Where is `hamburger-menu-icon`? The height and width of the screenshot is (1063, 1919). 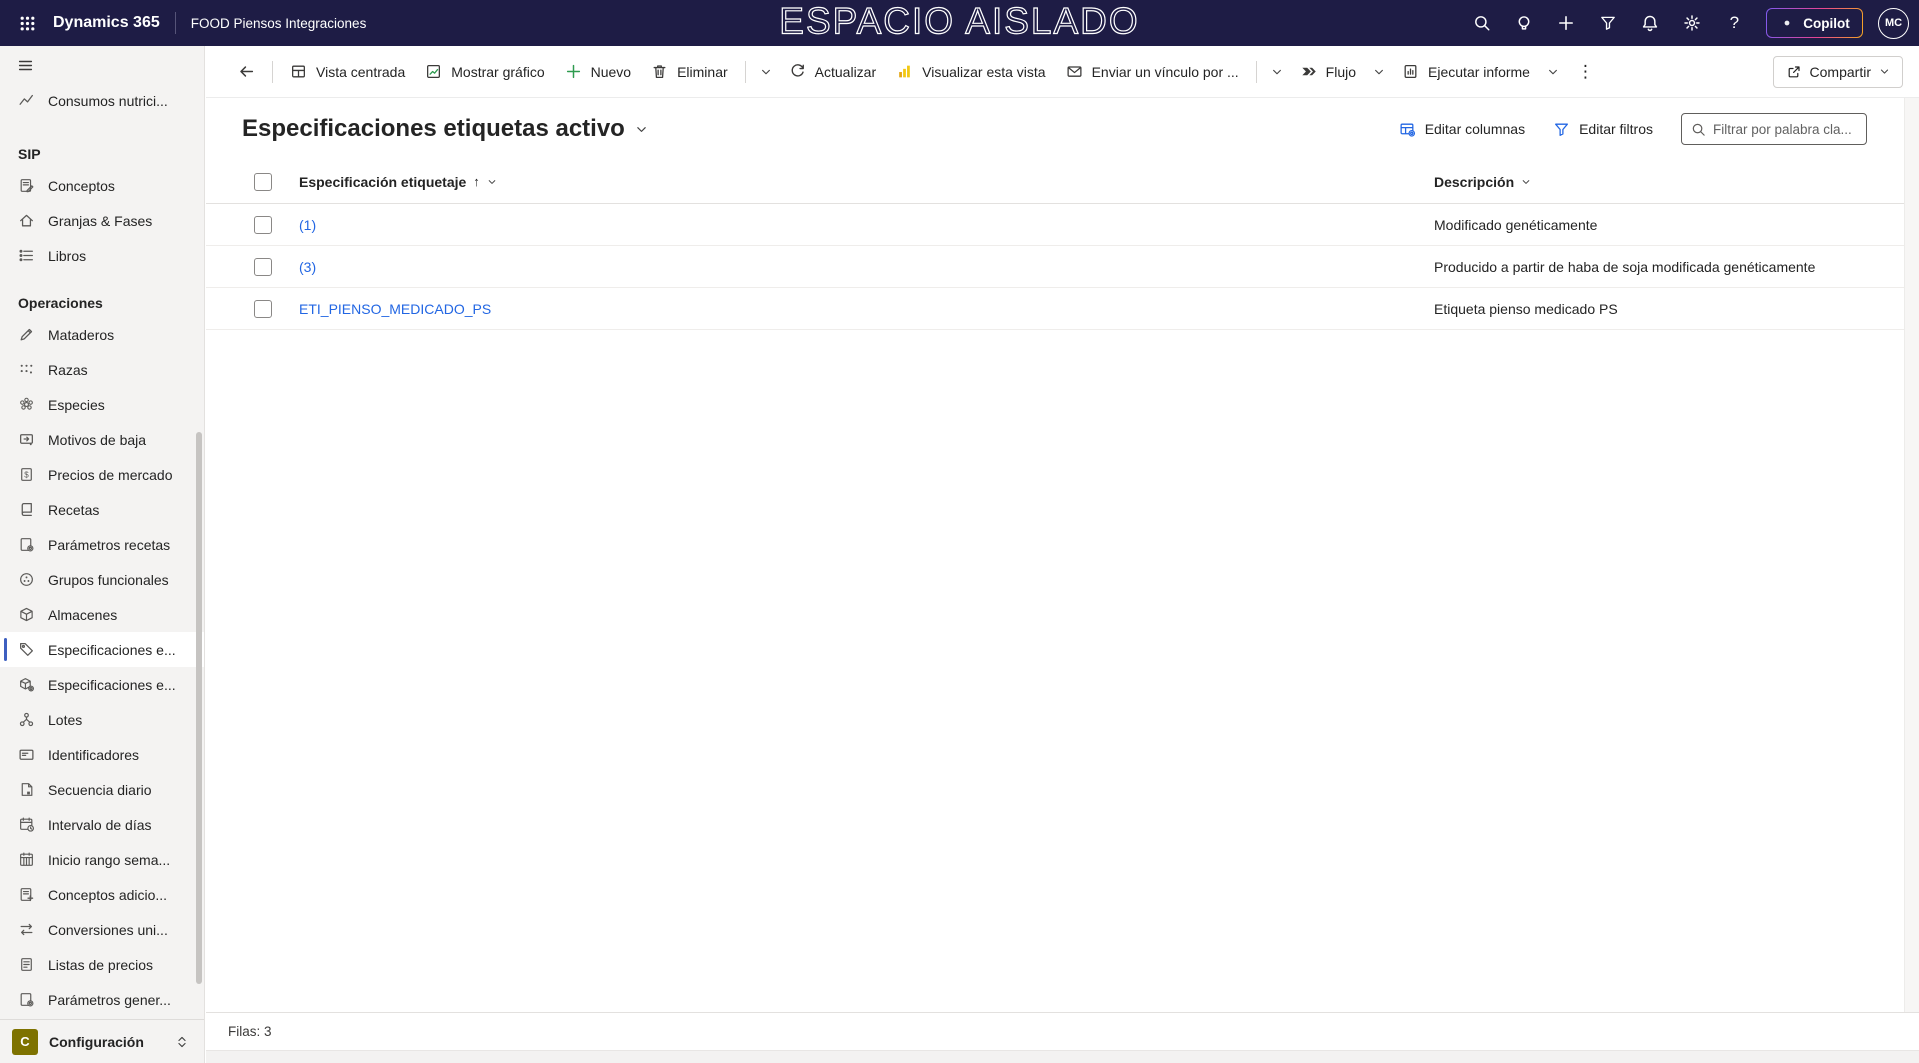
hamburger-menu-icon is located at coordinates (28, 68).